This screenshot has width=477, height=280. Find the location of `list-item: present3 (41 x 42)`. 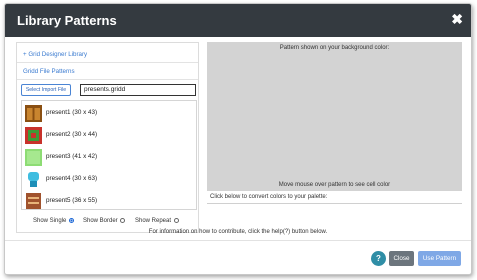

list-item: present3 (41 x 42) is located at coordinates (109, 158).